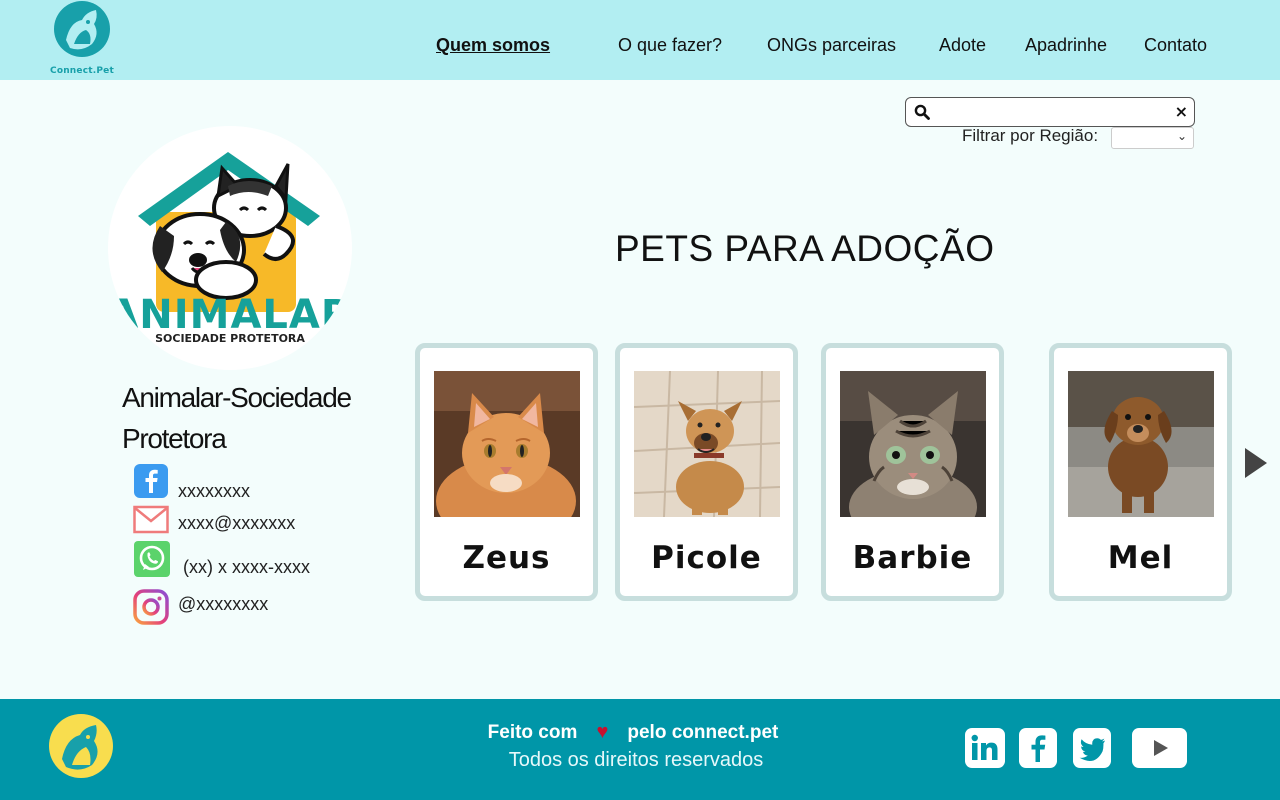  What do you see at coordinates (805, 248) in the screenshot?
I see `page-title: PETS PARA ADOÇÃO` at bounding box center [805, 248].